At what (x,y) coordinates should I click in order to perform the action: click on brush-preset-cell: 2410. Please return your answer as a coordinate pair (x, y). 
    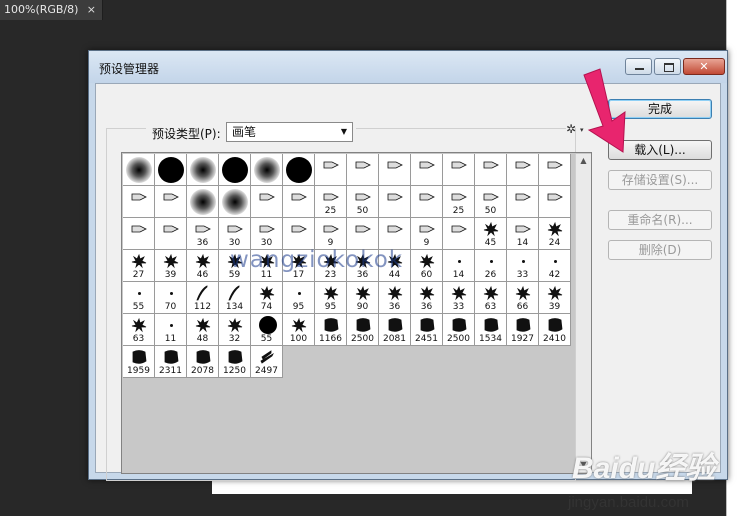
    Looking at the image, I should click on (555, 330).